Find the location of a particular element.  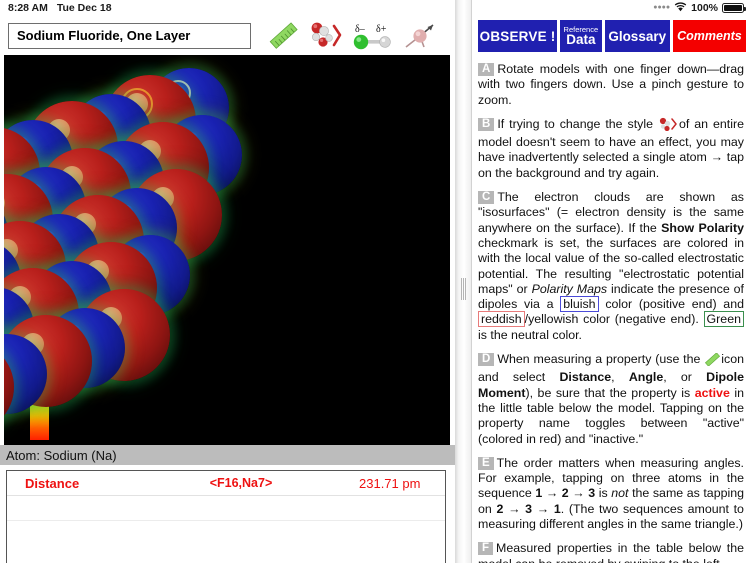

tab-comments: Comments is located at coordinates (709, 36).